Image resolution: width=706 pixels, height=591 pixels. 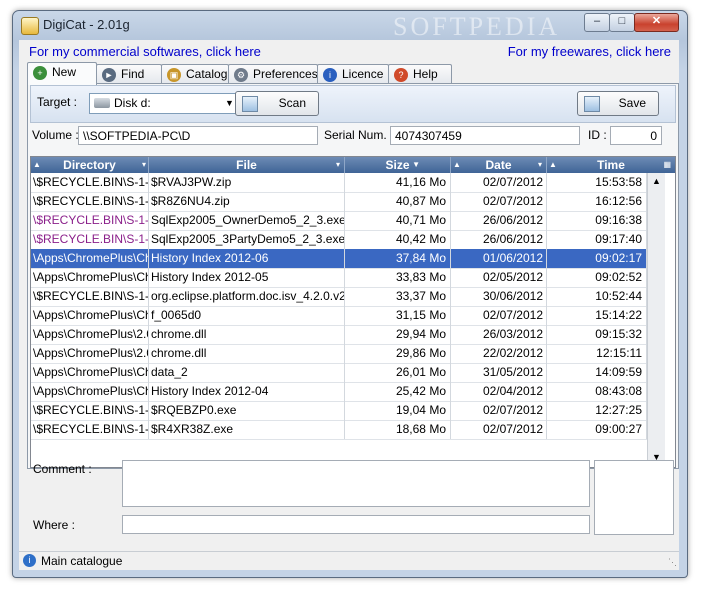 What do you see at coordinates (398, 353) in the screenshot?
I see `size-cell: 29,86 Mo` at bounding box center [398, 353].